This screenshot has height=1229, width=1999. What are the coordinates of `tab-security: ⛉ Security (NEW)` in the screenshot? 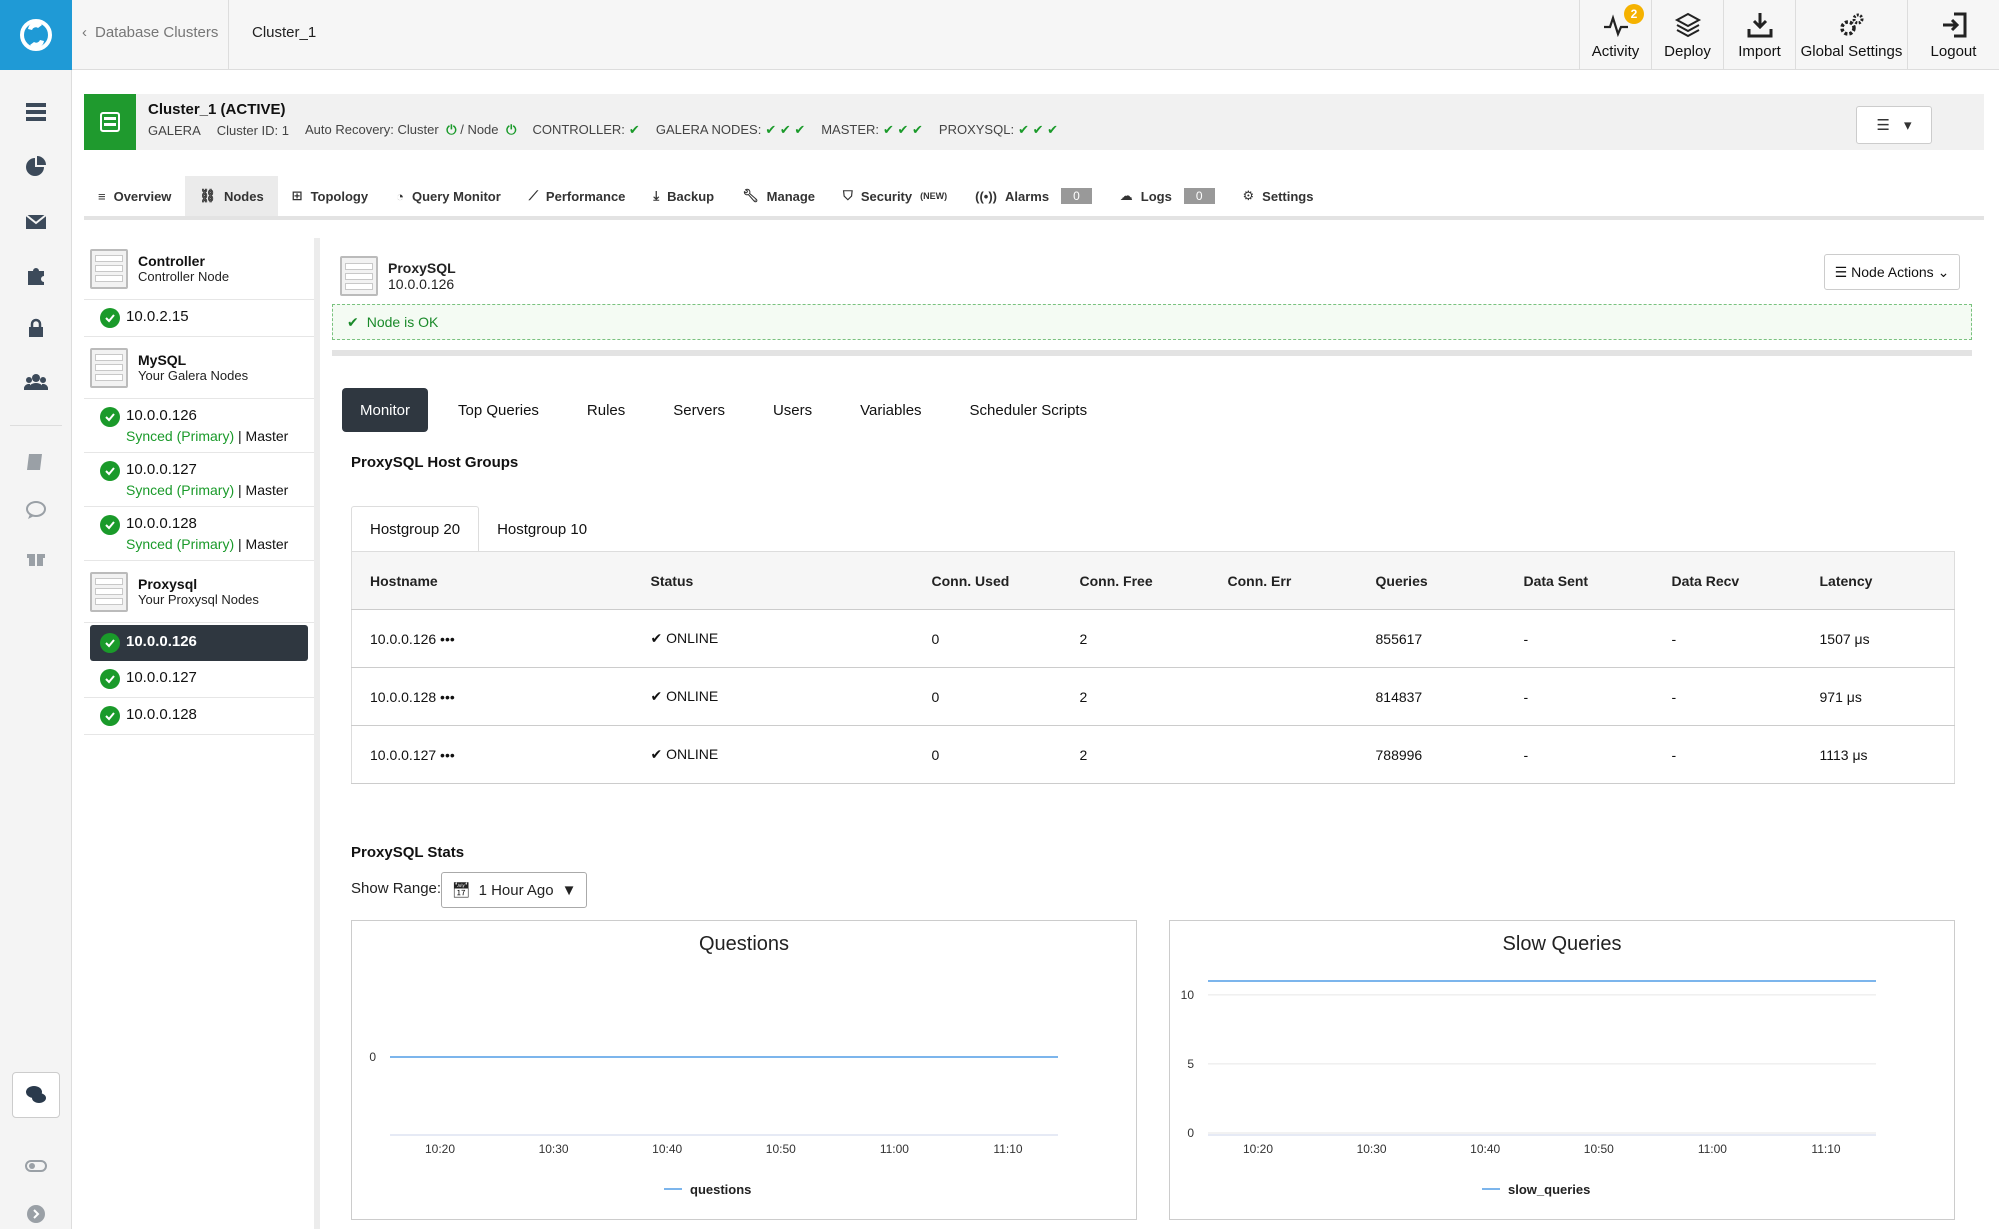 It's located at (895, 196).